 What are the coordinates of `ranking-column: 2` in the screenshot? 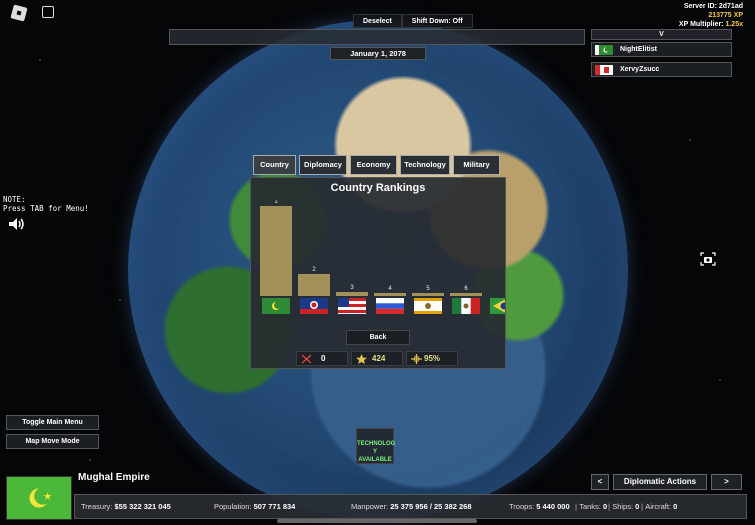 It's located at (314, 259).